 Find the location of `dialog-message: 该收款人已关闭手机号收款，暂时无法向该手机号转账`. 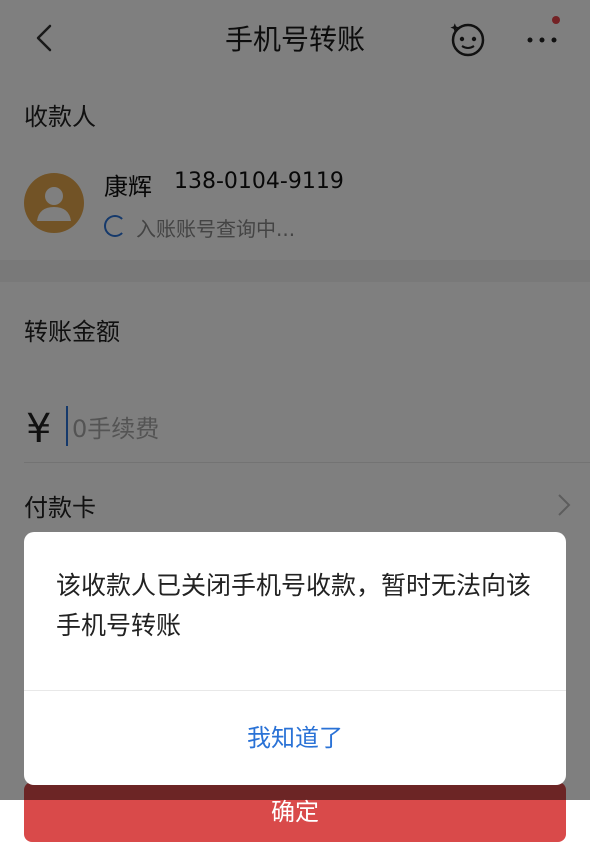

dialog-message: 该收款人已关闭手机号收款，暂时无法向该手机号转账 is located at coordinates (294, 605).